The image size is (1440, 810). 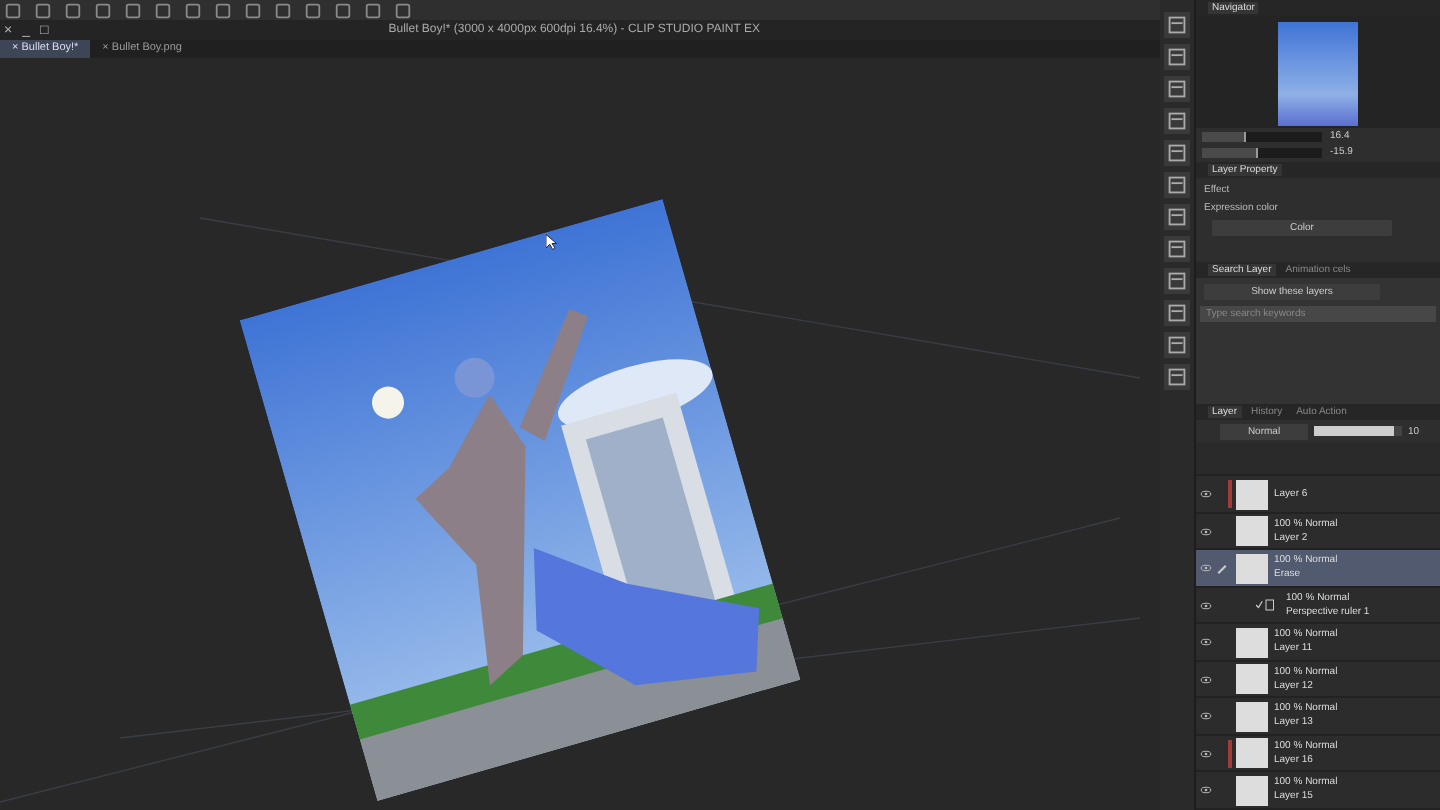 I want to click on zoom-slider, so click(x=1262, y=136).